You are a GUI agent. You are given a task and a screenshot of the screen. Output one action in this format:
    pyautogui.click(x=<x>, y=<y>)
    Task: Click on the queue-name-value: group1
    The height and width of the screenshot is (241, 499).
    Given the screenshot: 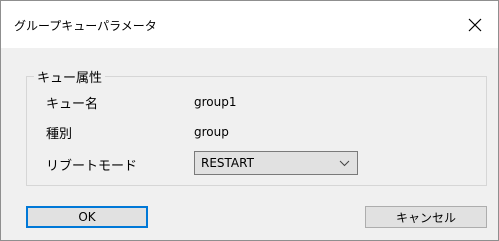 What is the action you would take?
    pyautogui.click(x=215, y=102)
    